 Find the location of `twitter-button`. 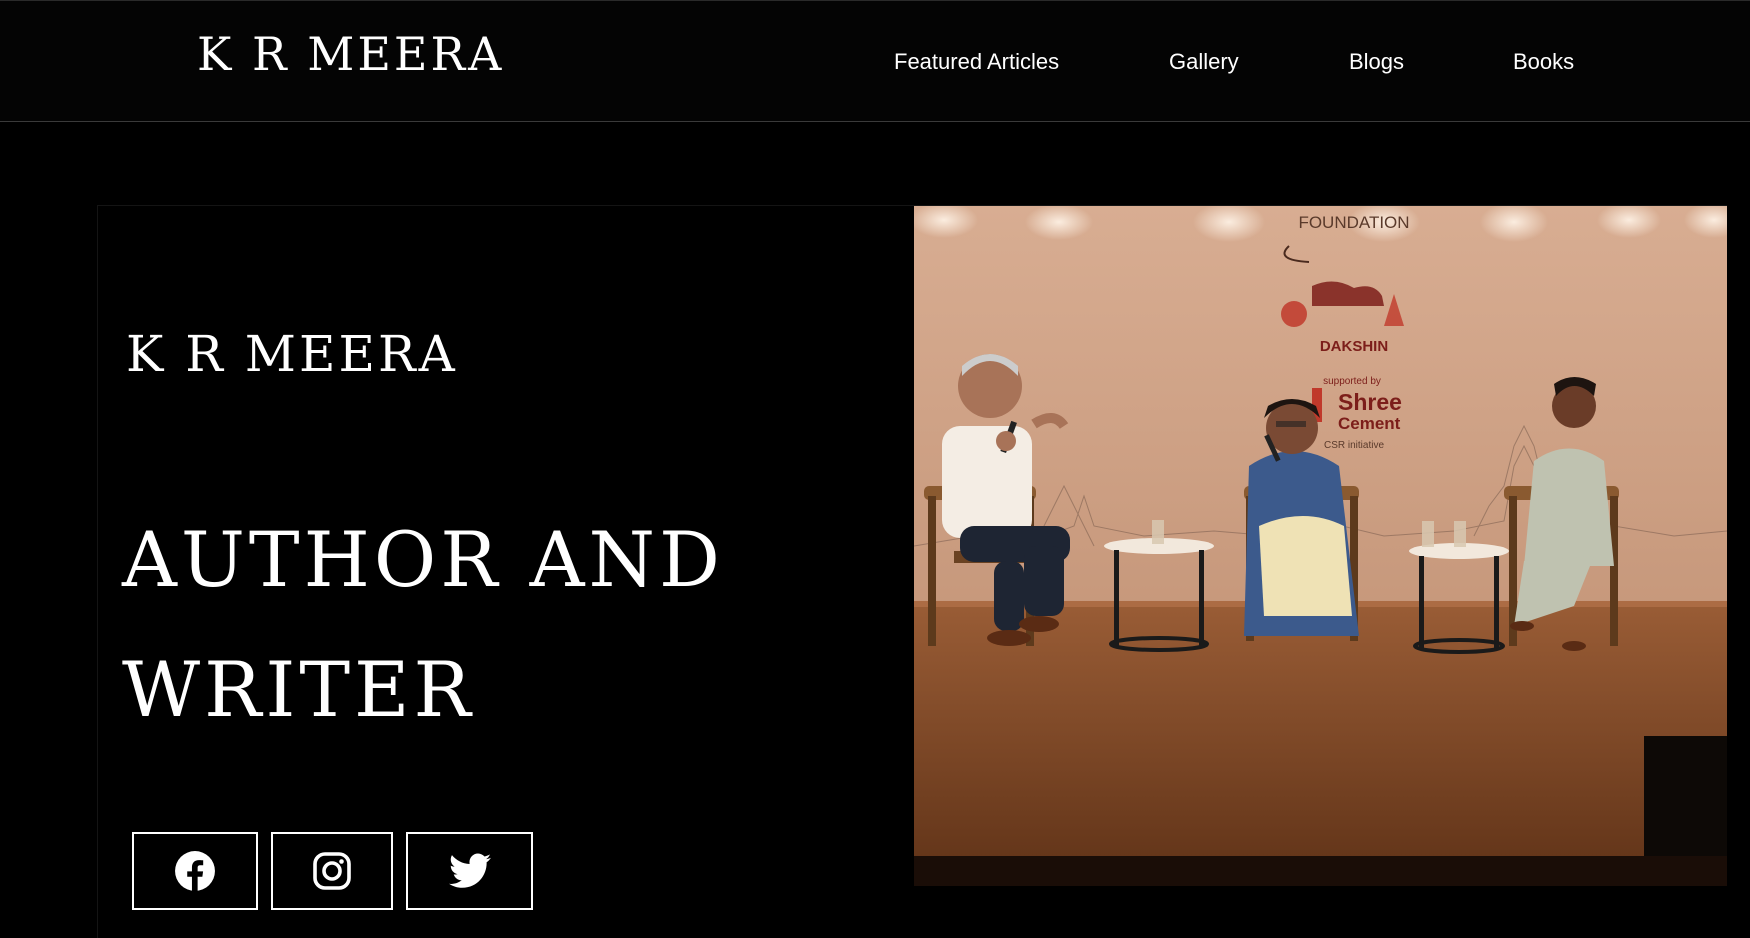

twitter-button is located at coordinates (469, 871).